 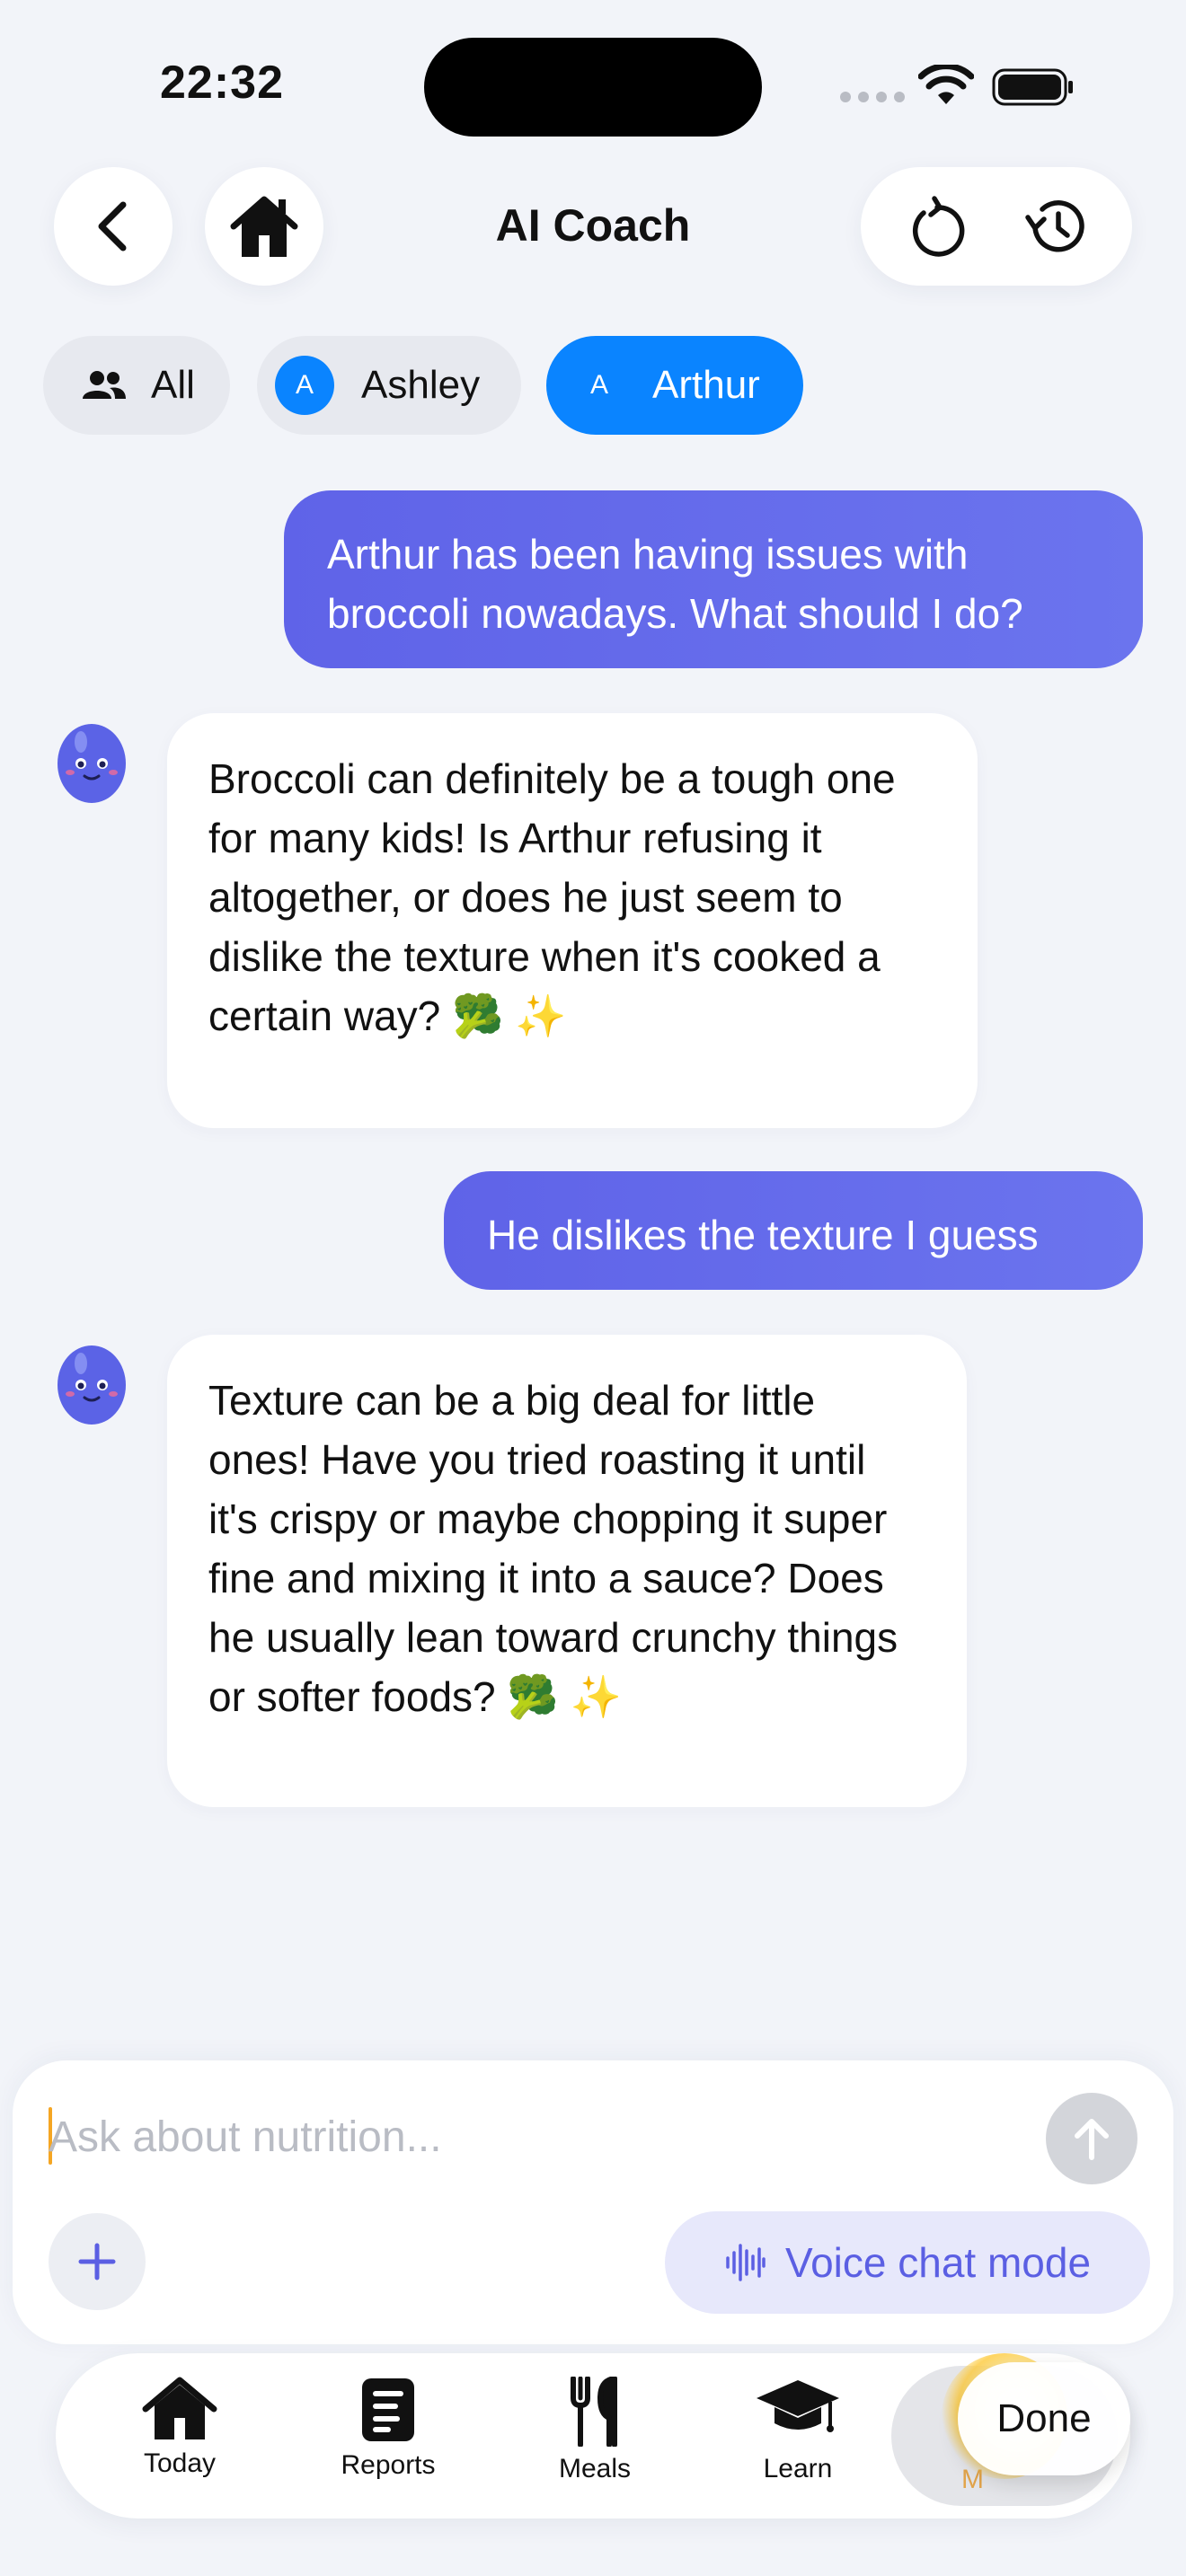 I want to click on tab-reports: Reports, so click(x=388, y=2438).